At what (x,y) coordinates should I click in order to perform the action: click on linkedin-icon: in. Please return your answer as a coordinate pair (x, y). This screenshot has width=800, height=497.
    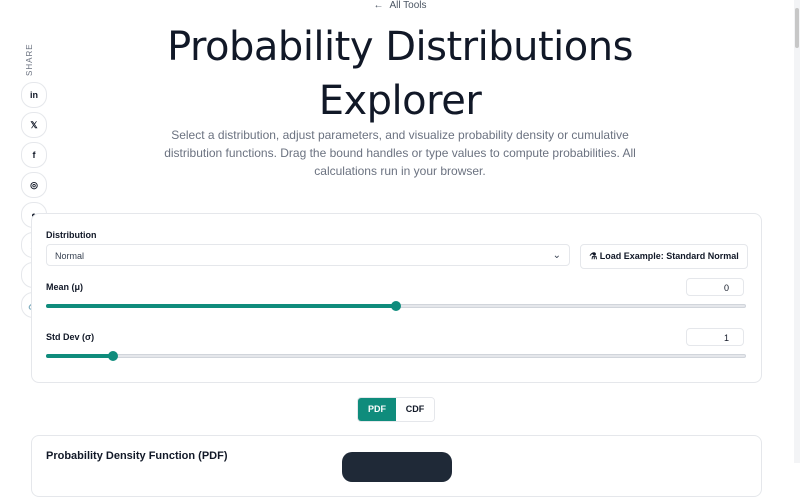
    Looking at the image, I should click on (34, 95).